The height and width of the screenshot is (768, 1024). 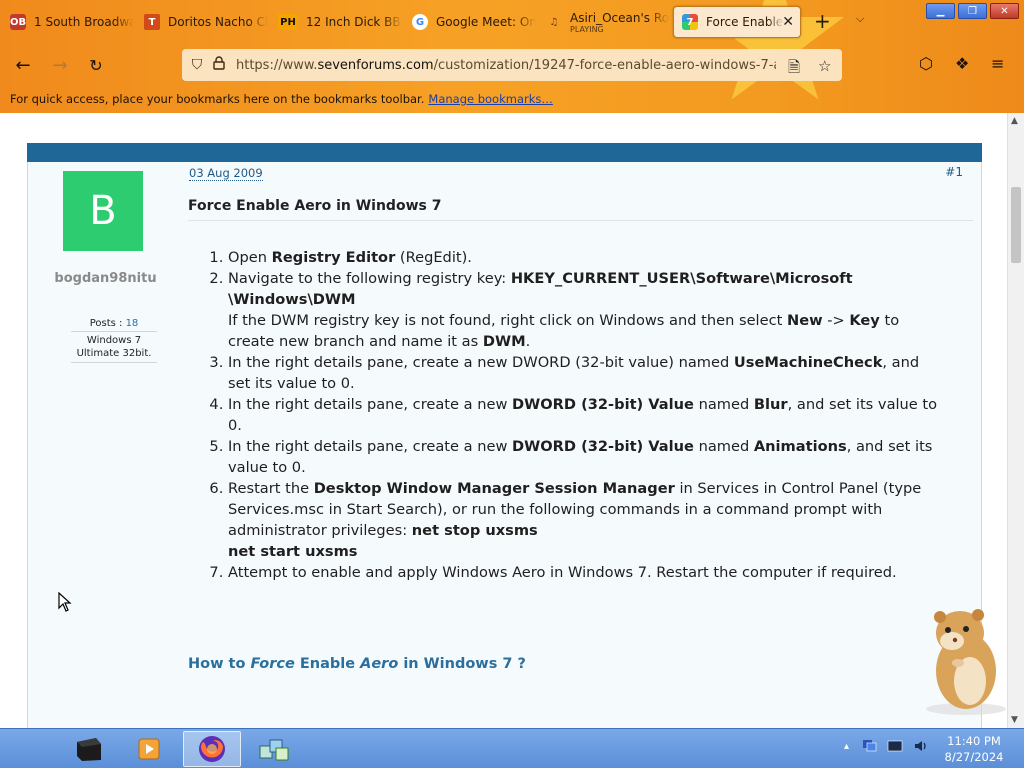 I want to click on taskbar-app-dark-icon, so click(x=89, y=749).